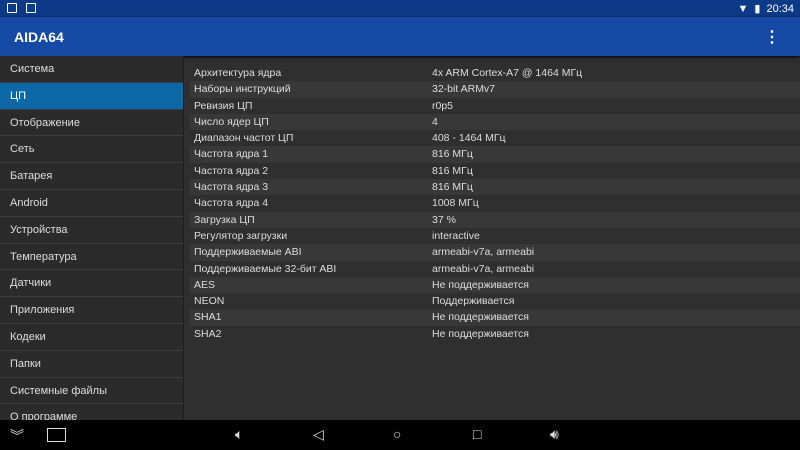  I want to click on recents-icon: □, so click(477, 434).